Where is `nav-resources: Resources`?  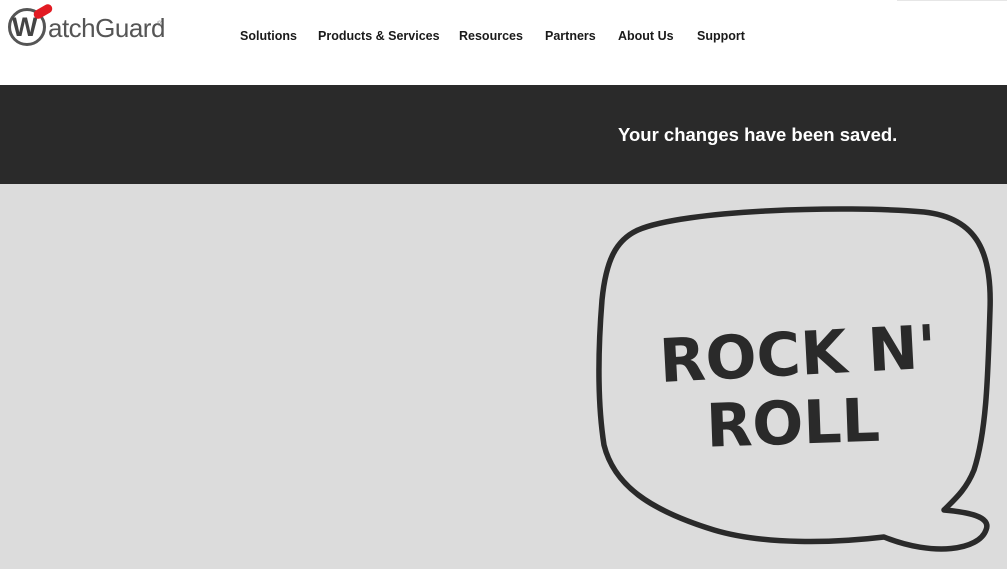 nav-resources: Resources is located at coordinates (491, 36).